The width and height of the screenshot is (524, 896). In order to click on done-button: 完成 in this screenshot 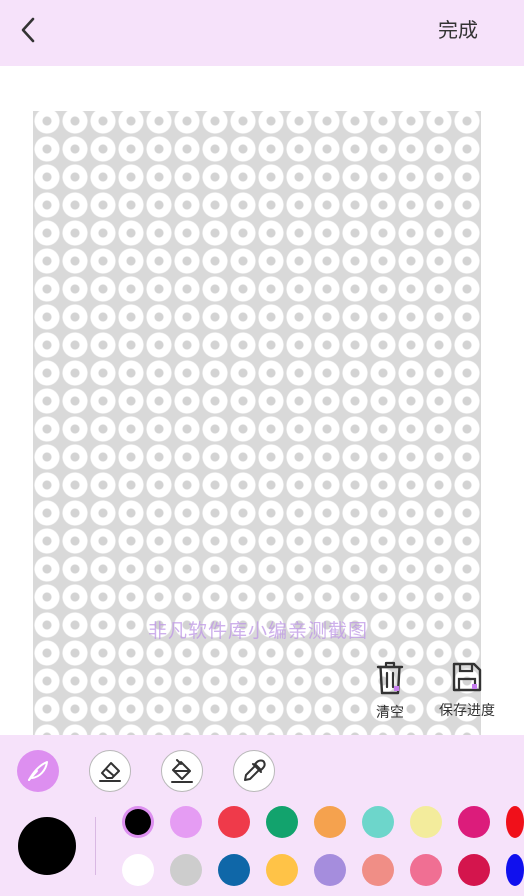, I will do `click(458, 30)`.